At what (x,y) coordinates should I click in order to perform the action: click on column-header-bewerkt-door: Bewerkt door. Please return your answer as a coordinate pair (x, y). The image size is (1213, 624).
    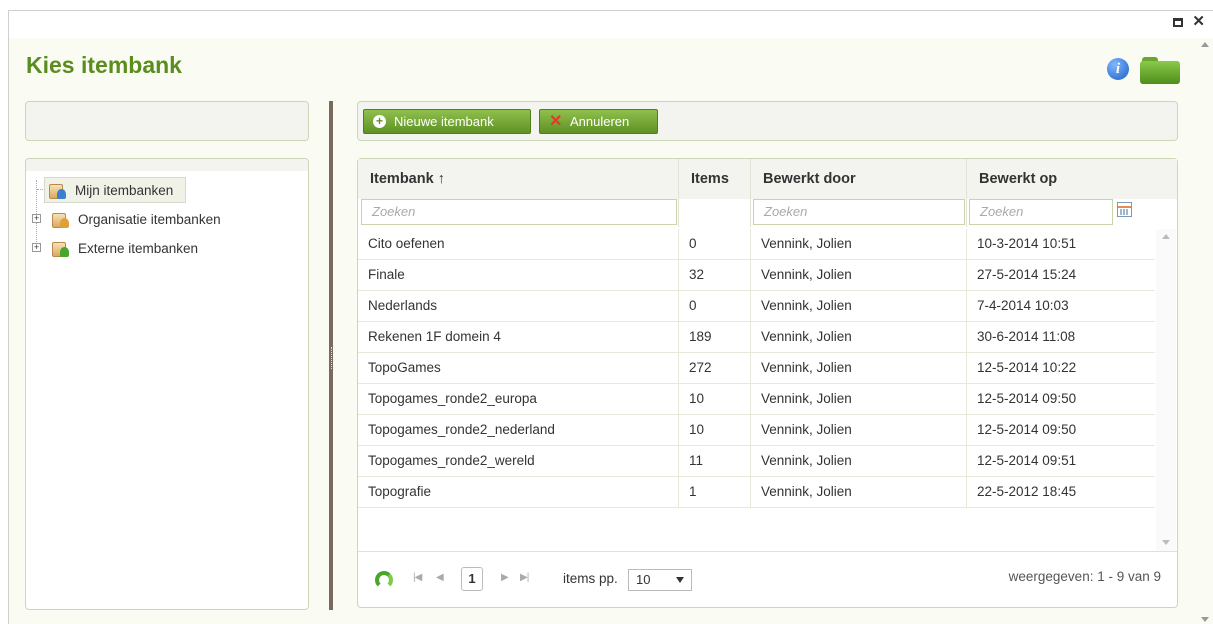
    Looking at the image, I should click on (858, 179).